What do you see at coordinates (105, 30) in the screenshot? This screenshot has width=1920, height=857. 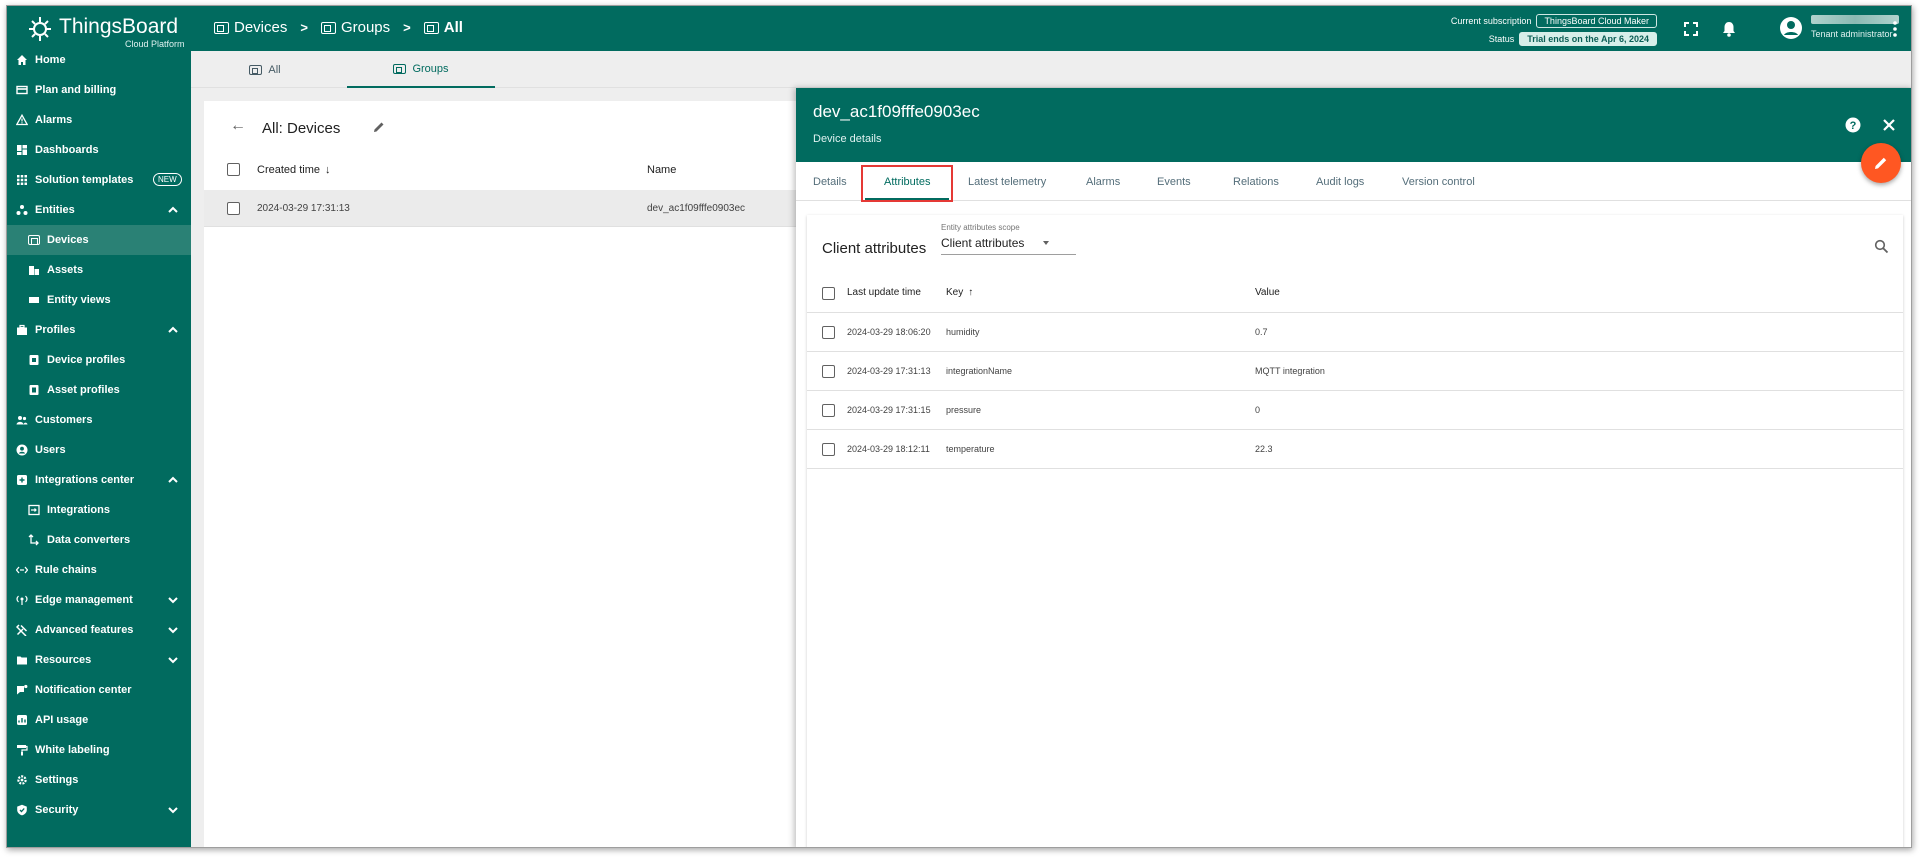 I see `thingsboard-logo: ThingsBoard Cloud Platform` at bounding box center [105, 30].